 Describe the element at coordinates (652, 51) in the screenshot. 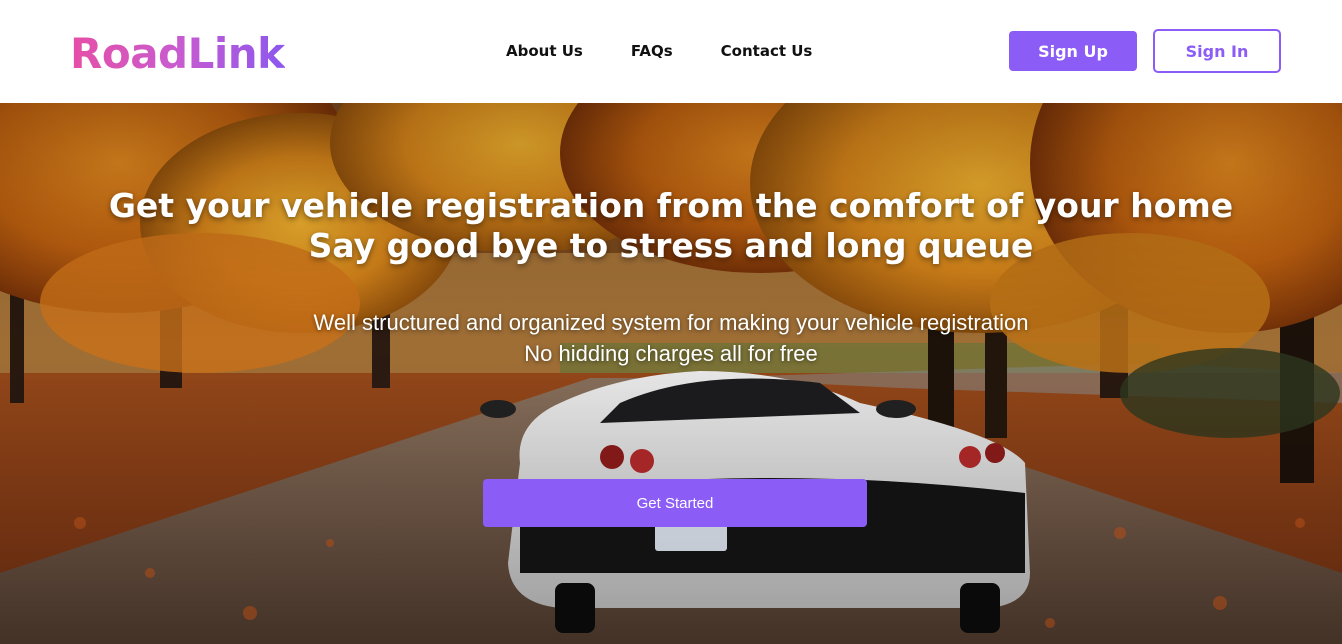

I see `nav-link-faqs: FAQs` at that location.